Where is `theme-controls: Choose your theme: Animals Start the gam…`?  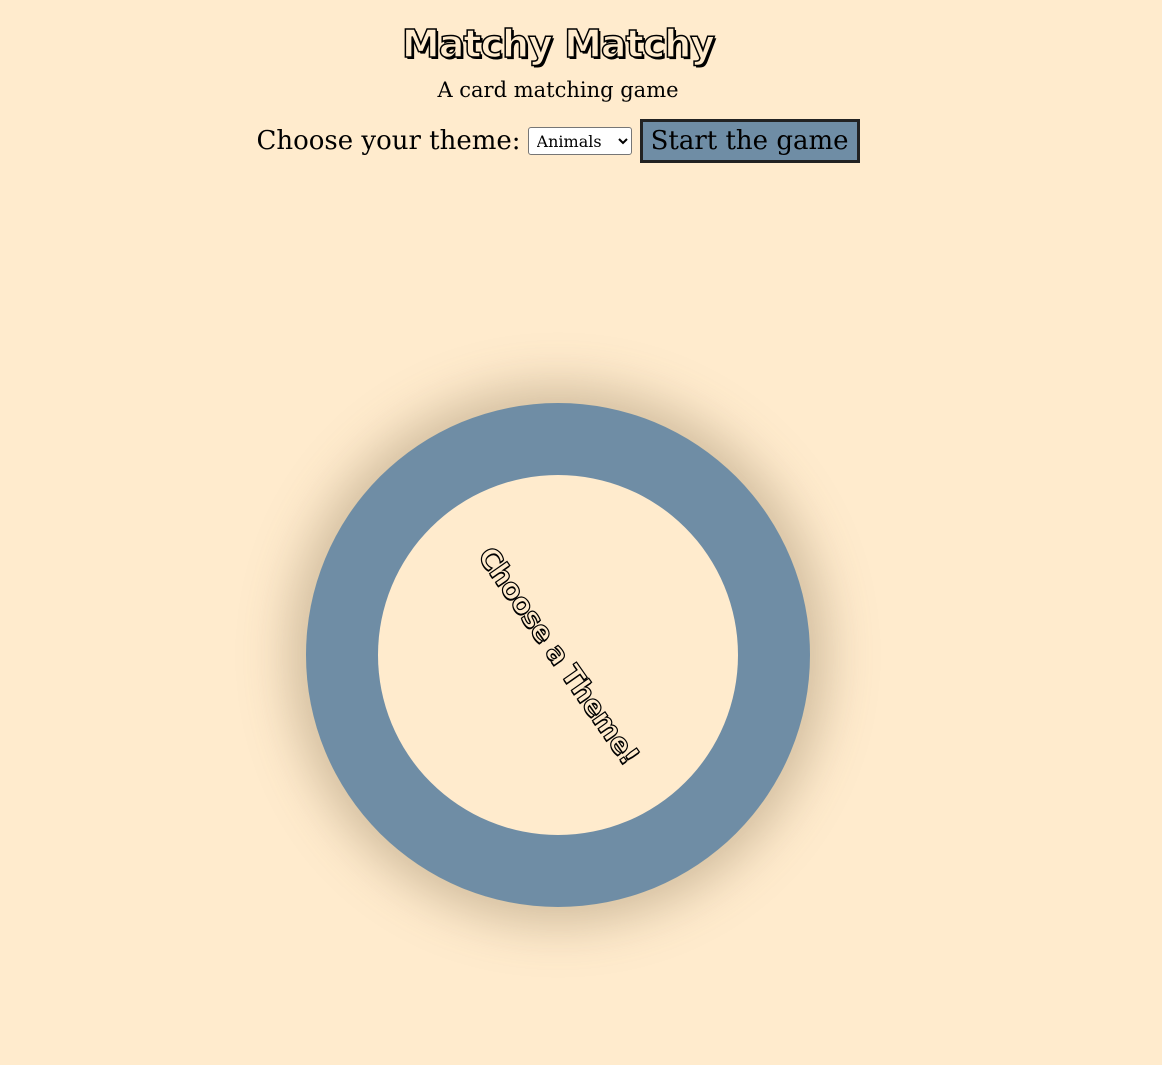
theme-controls: Choose your theme: Animals Start the gam… is located at coordinates (558, 141).